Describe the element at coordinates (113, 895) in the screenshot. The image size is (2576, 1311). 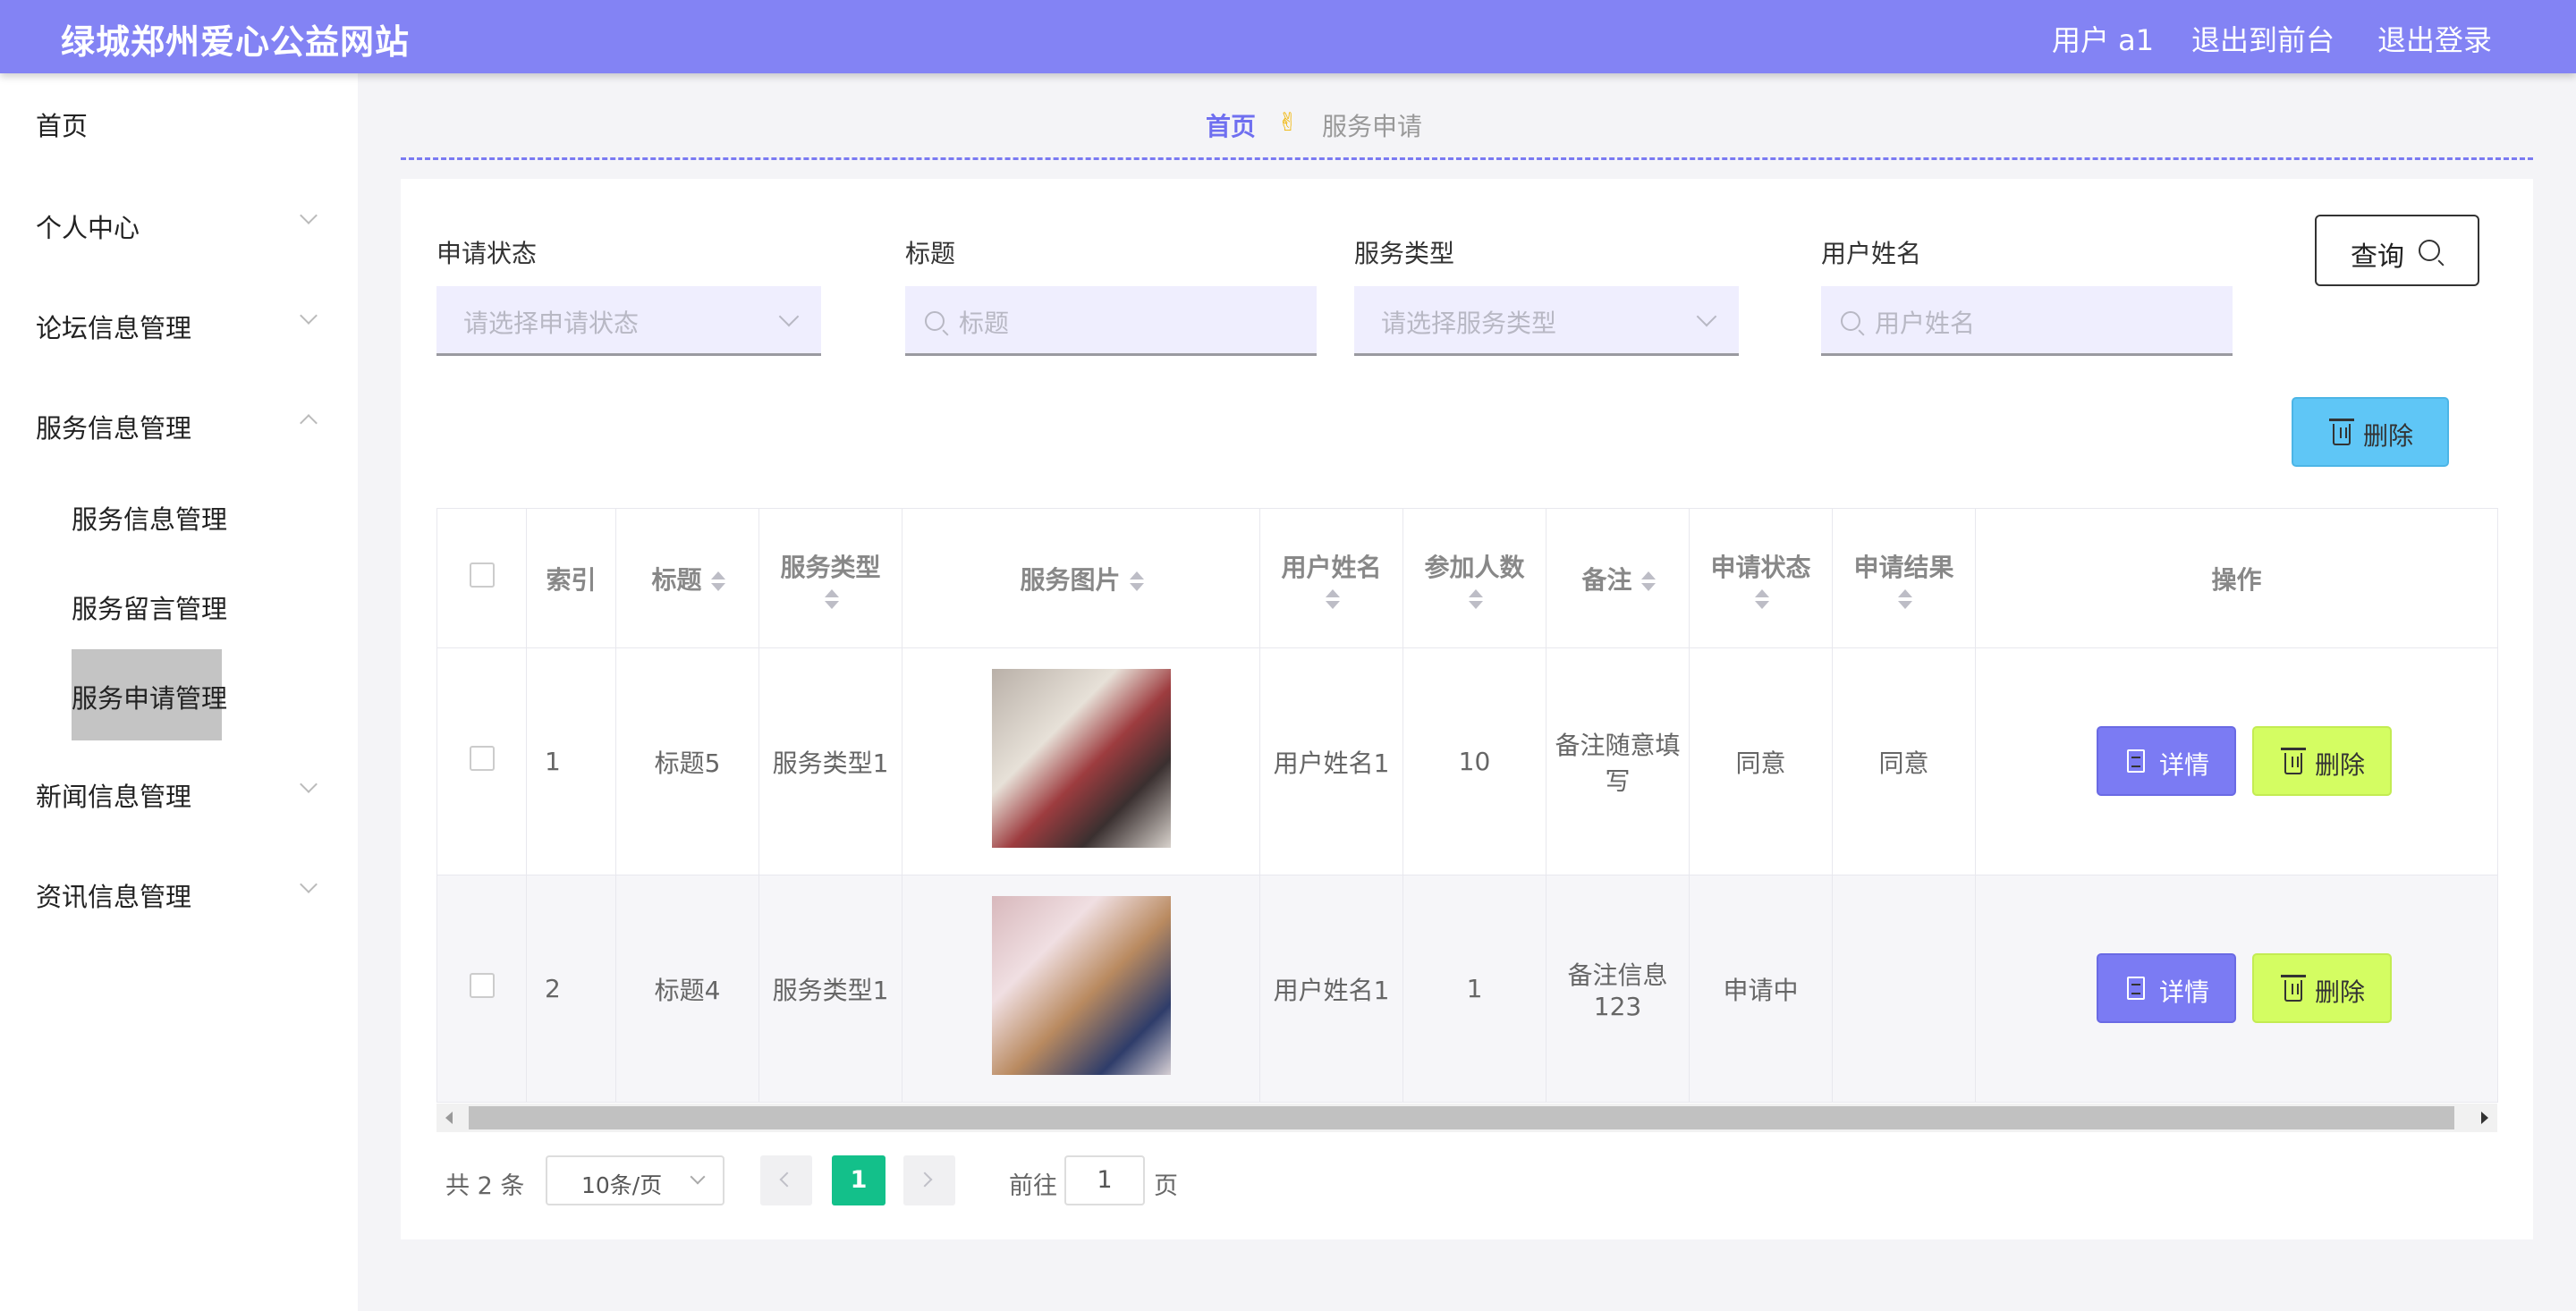
I see `sidebar-item-information: 资讯信息管理` at that location.